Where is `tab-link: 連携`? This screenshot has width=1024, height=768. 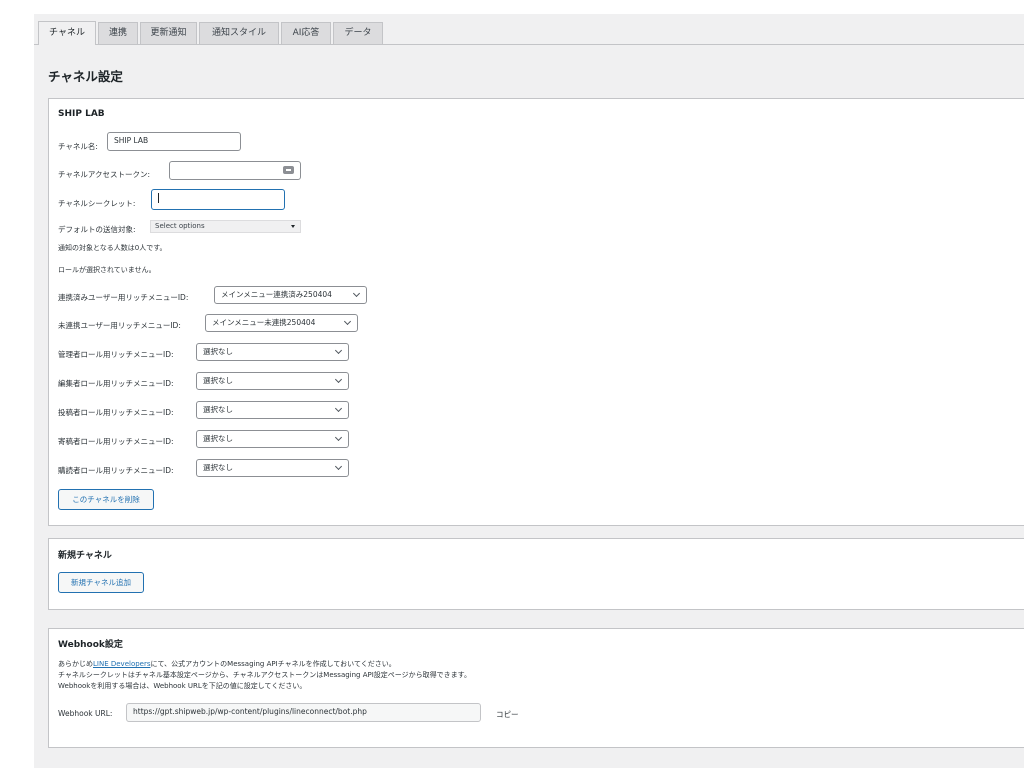
tab-link: 連携 is located at coordinates (118, 33).